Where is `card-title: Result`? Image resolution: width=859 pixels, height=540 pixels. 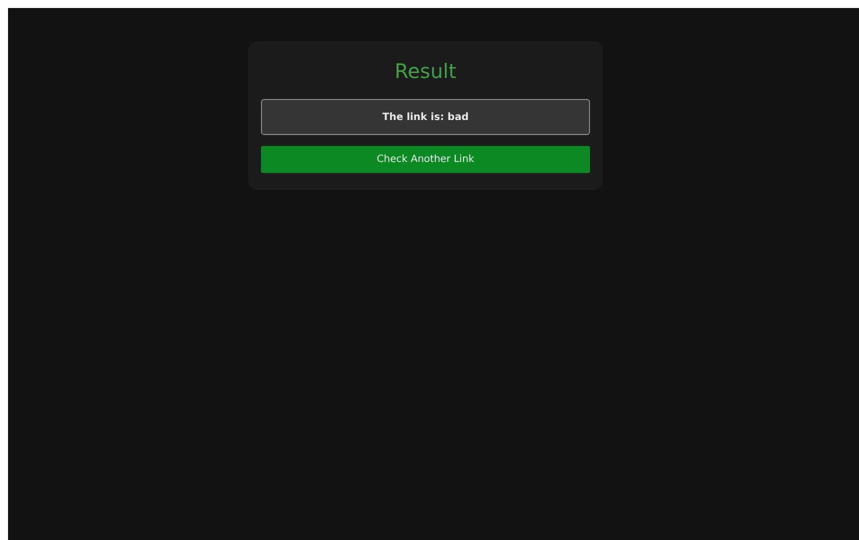 card-title: Result is located at coordinates (426, 71).